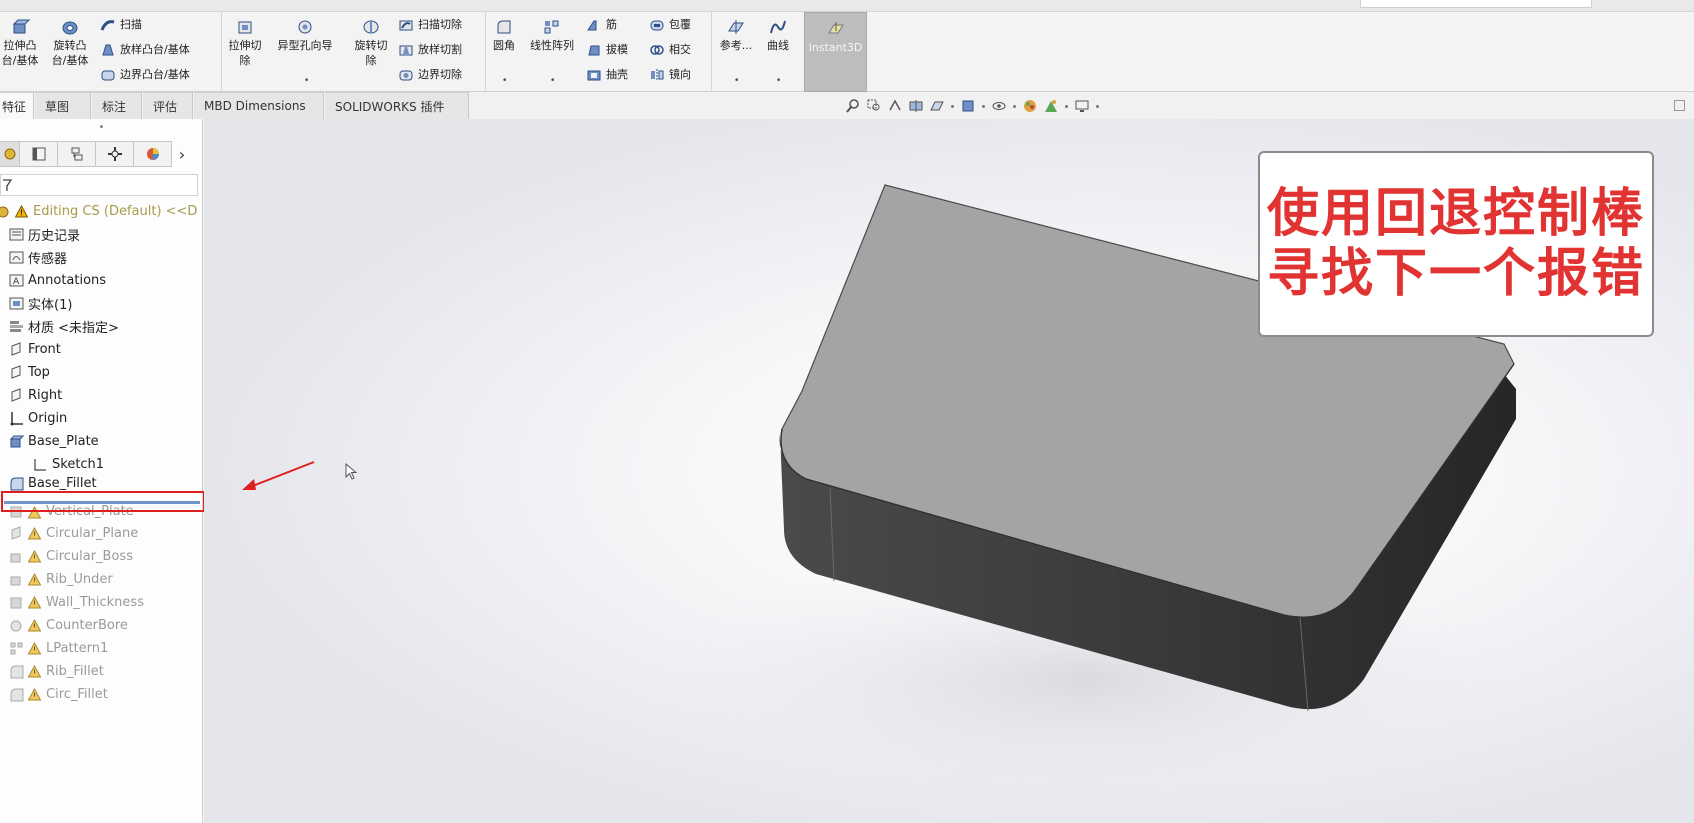 The image size is (1694, 823). What do you see at coordinates (1030, 106) in the screenshot?
I see `edit-appearance-icon` at bounding box center [1030, 106].